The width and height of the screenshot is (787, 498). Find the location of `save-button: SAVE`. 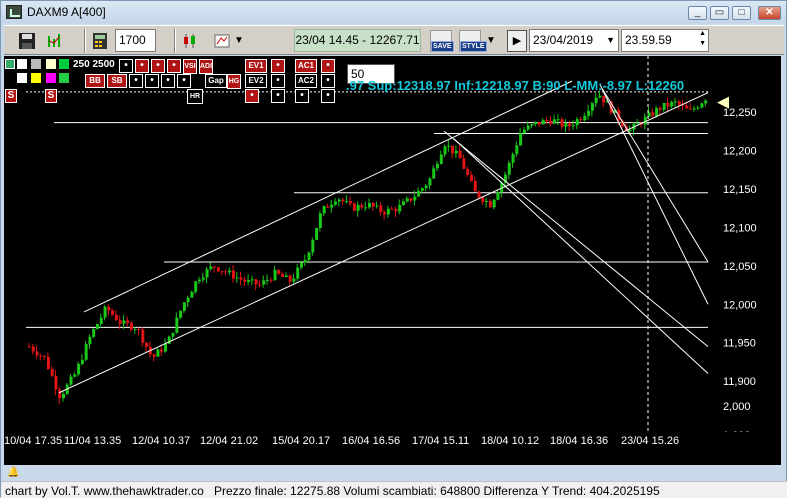

save-button: SAVE is located at coordinates (442, 41).